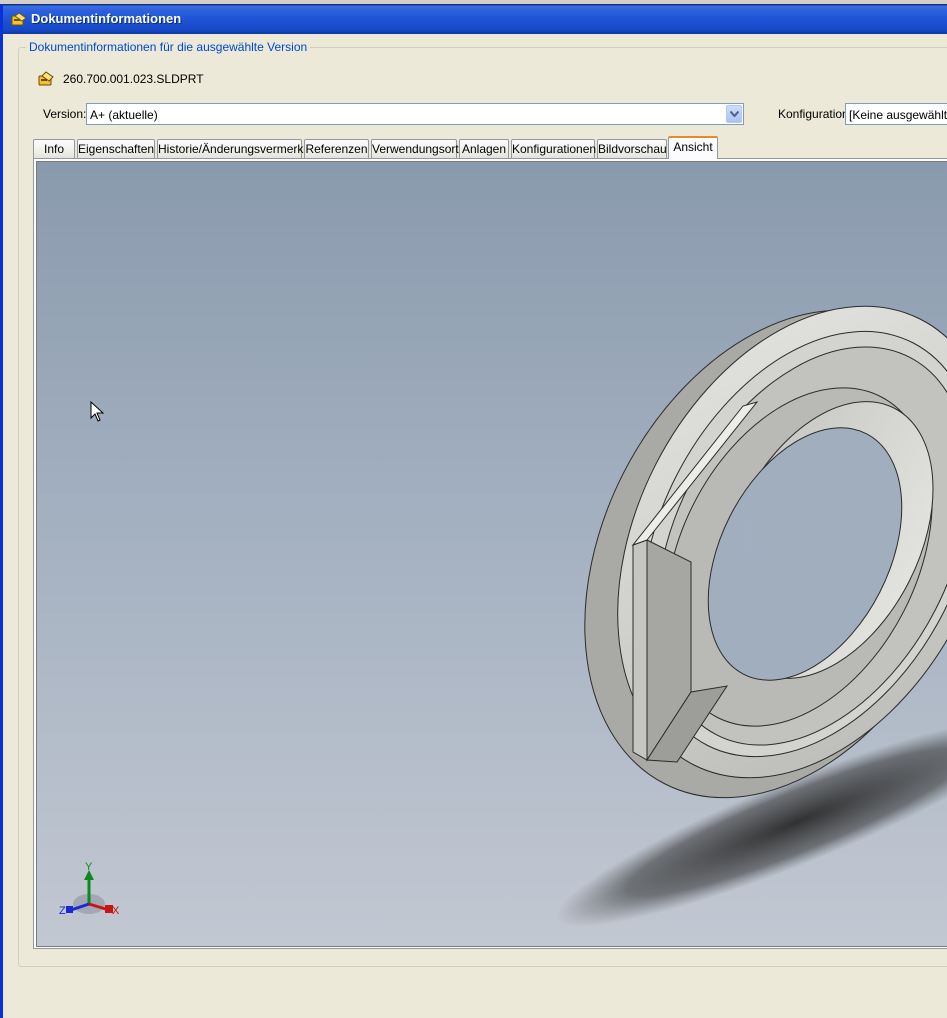  Describe the element at coordinates (632, 148) in the screenshot. I see `tab-bildvorschau: Bildvorschau` at that location.